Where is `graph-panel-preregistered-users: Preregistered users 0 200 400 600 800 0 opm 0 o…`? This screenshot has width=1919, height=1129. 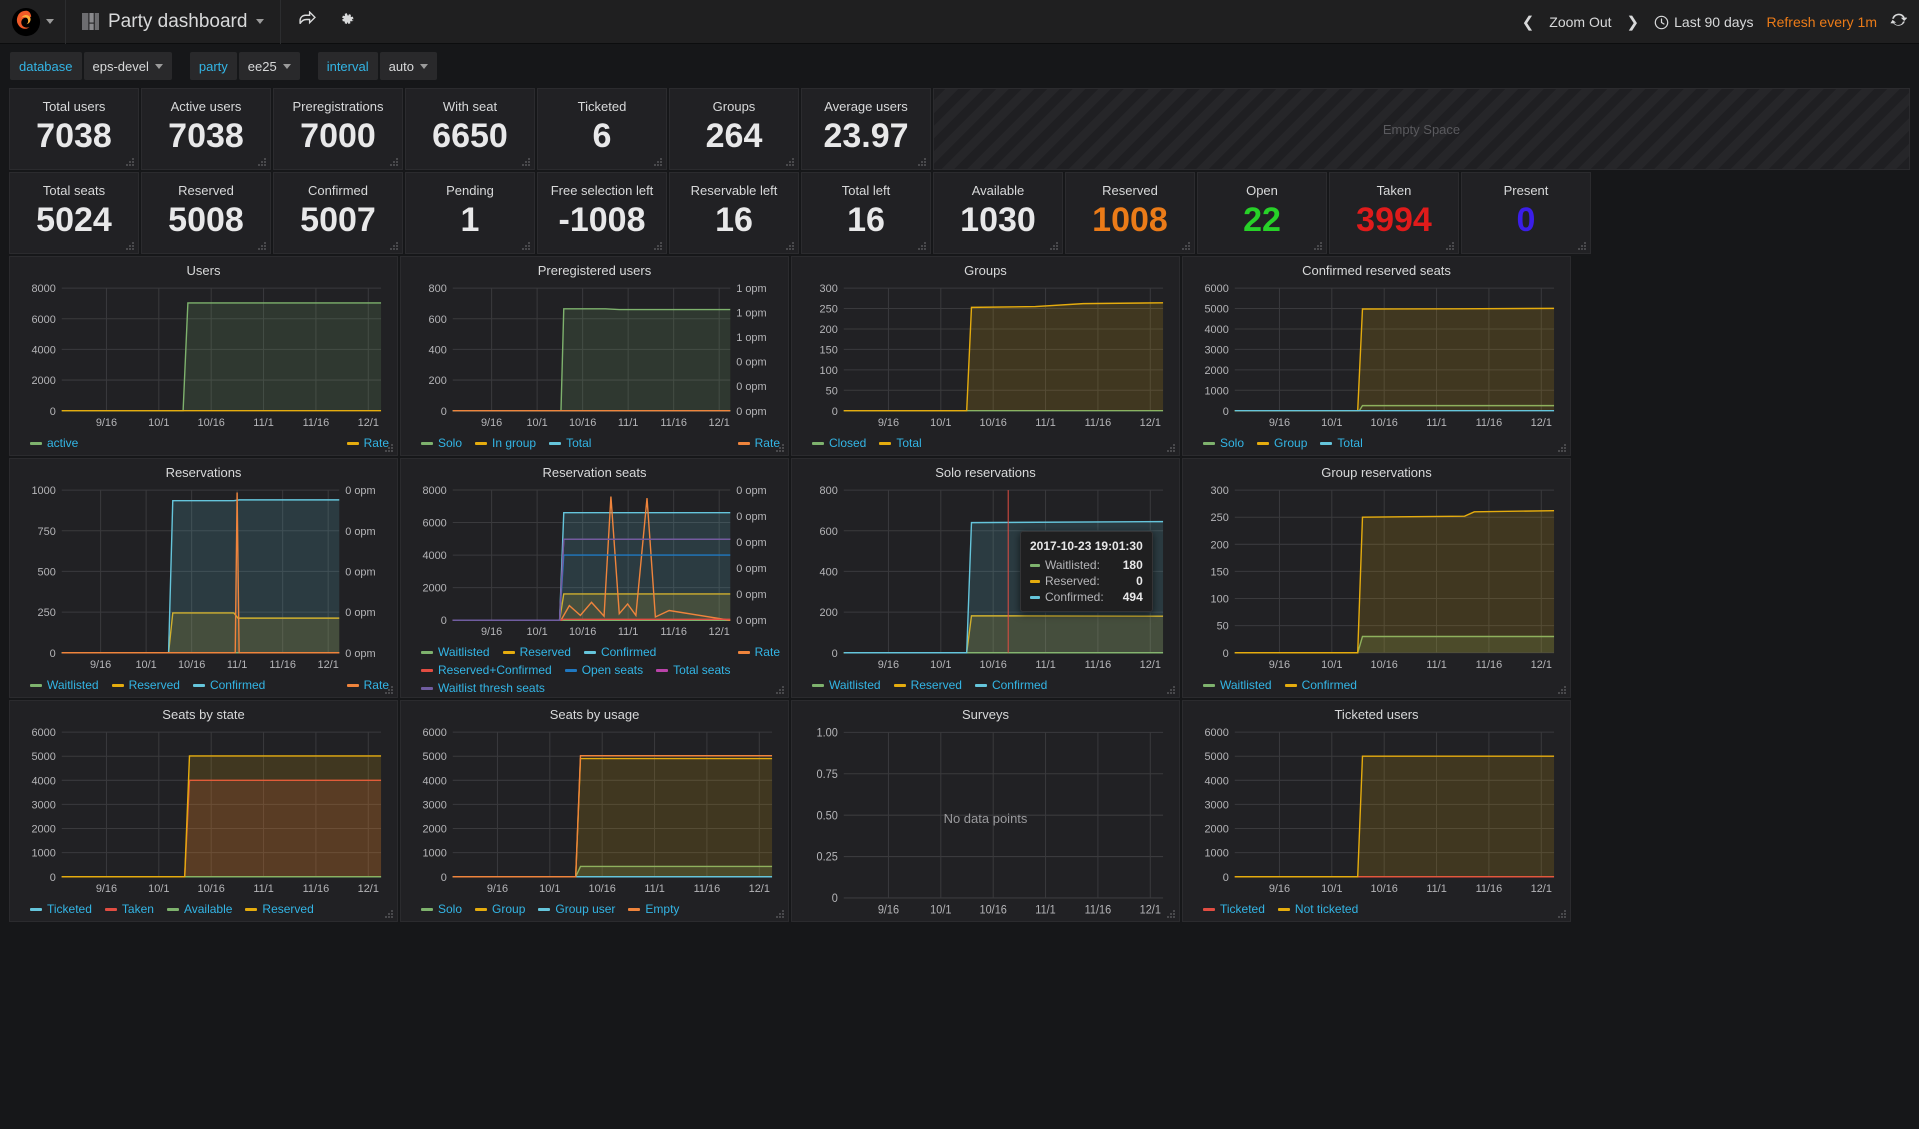
graph-panel-preregistered-users: Preregistered users 0 200 400 600 800 0 opm 0 o… is located at coordinates (594, 356).